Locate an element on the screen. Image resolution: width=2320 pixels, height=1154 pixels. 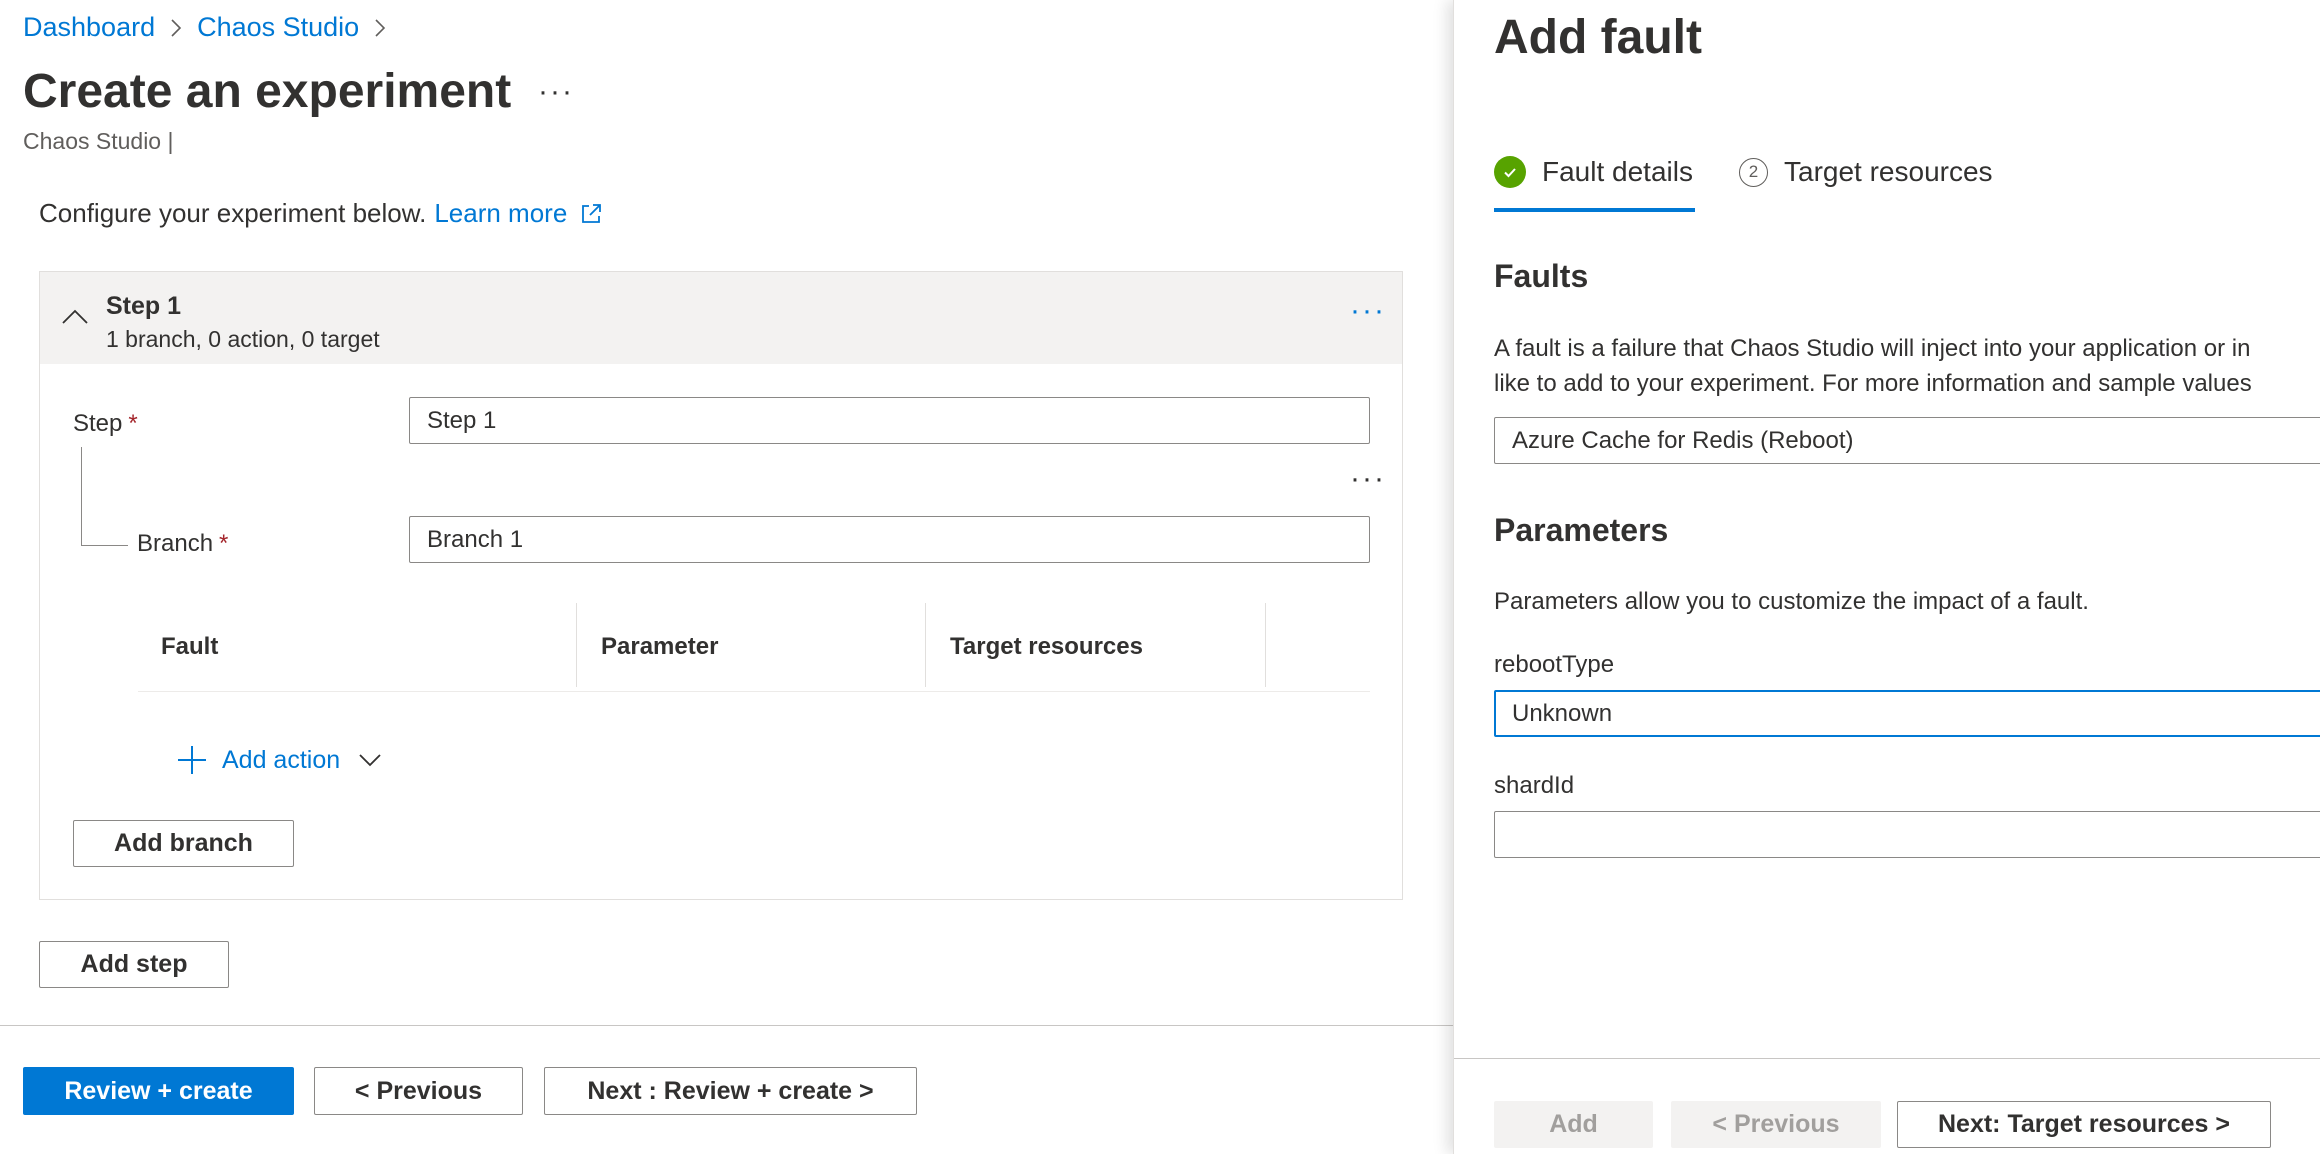
step-name-input: Step 1 is located at coordinates (889, 420).